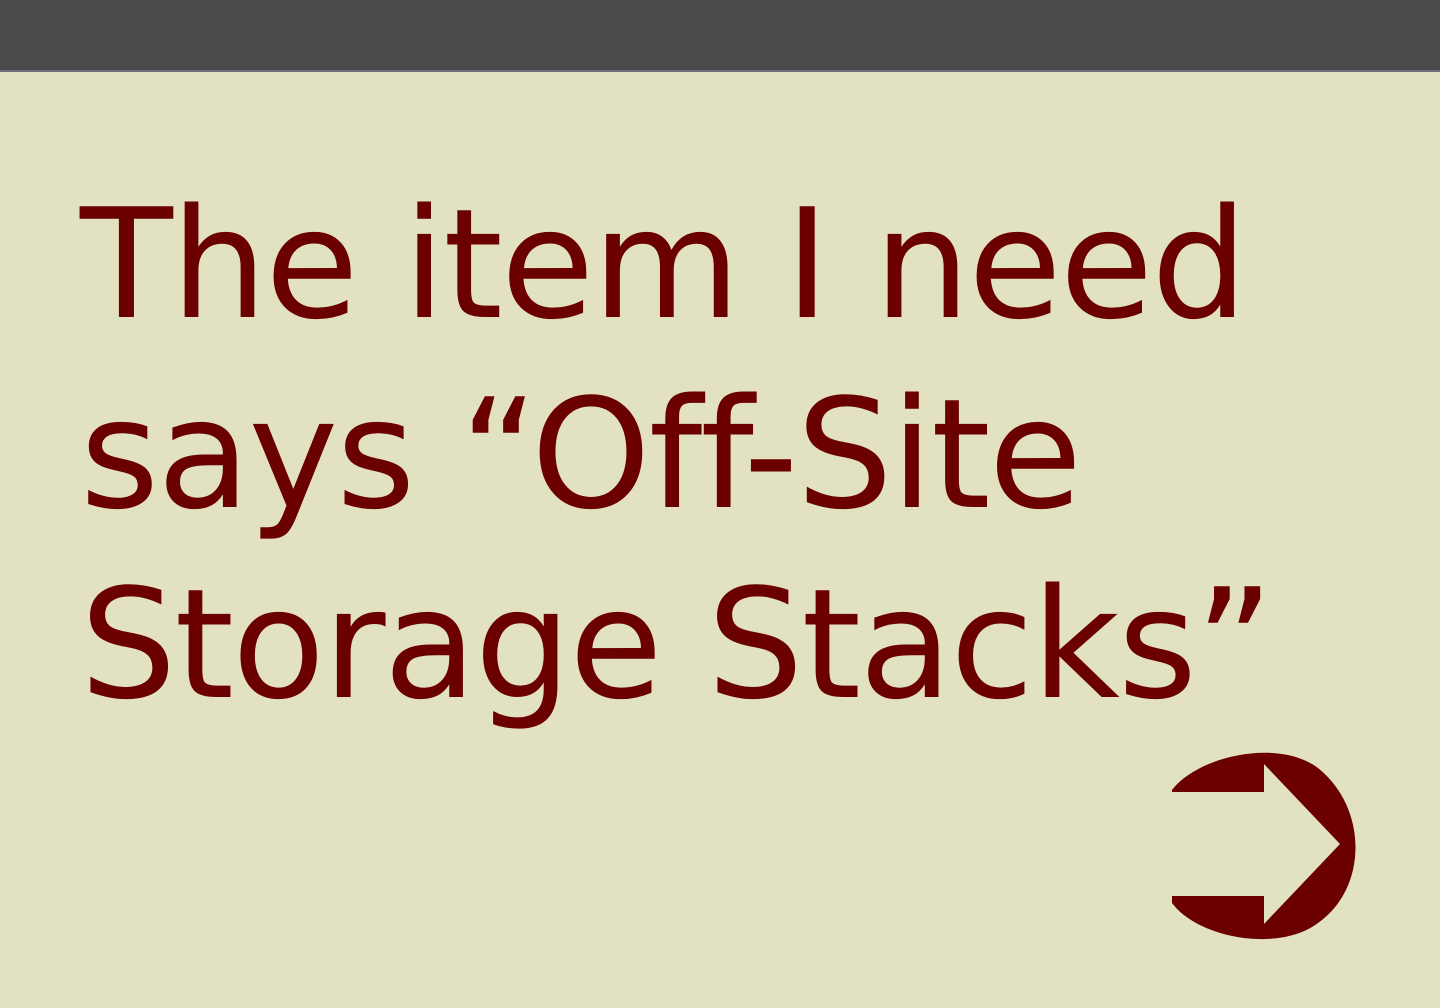 This screenshot has height=1008, width=1440. I want to click on item-location-quote-start: “Off-Site, so click(770, 454).